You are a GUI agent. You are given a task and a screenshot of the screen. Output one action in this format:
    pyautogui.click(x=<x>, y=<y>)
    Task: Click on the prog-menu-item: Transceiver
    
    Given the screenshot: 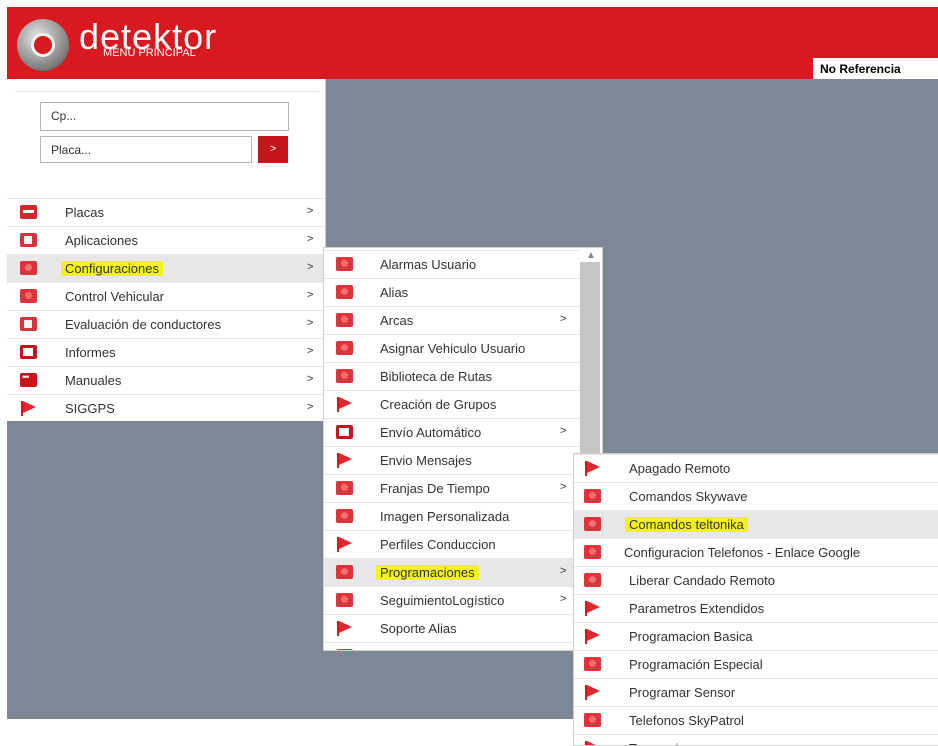 What is the action you would take?
    pyautogui.click(x=756, y=739)
    